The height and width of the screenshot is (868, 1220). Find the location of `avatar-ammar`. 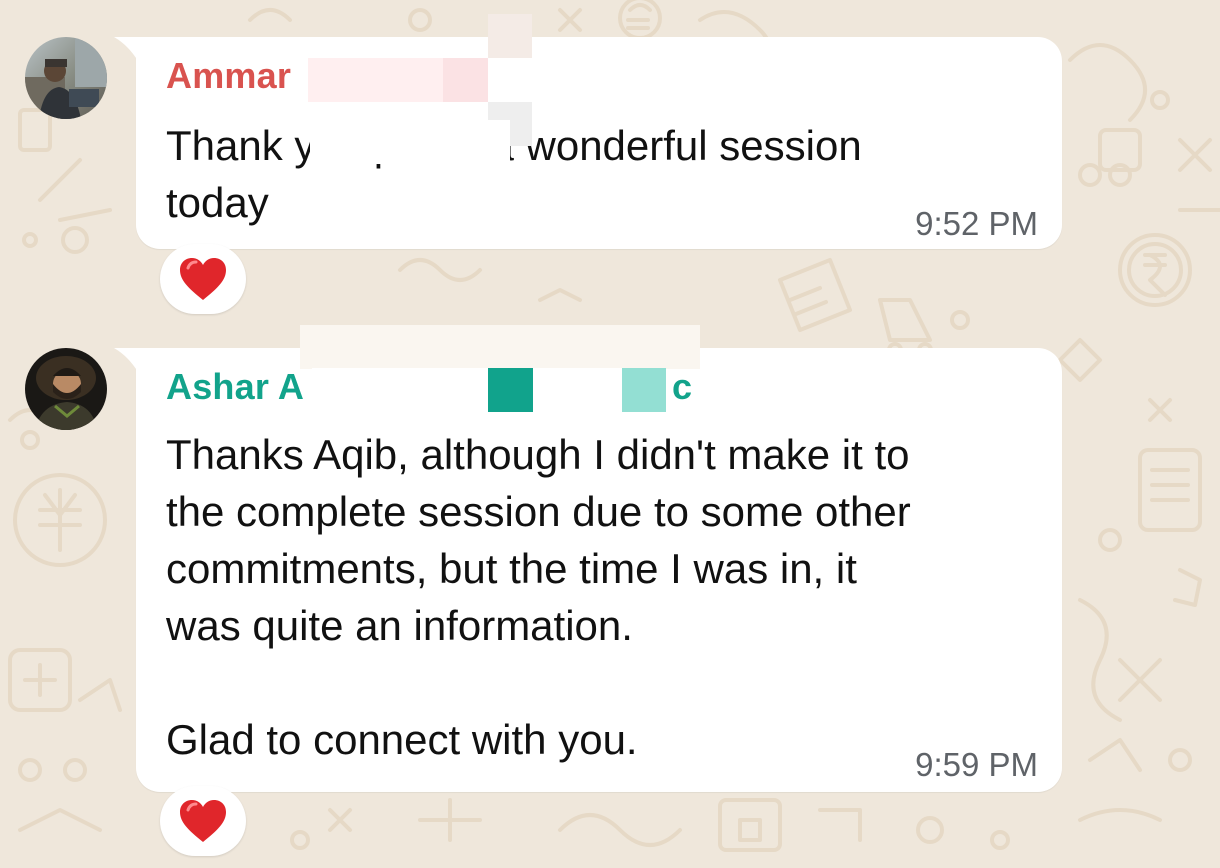

avatar-ammar is located at coordinates (66, 78).